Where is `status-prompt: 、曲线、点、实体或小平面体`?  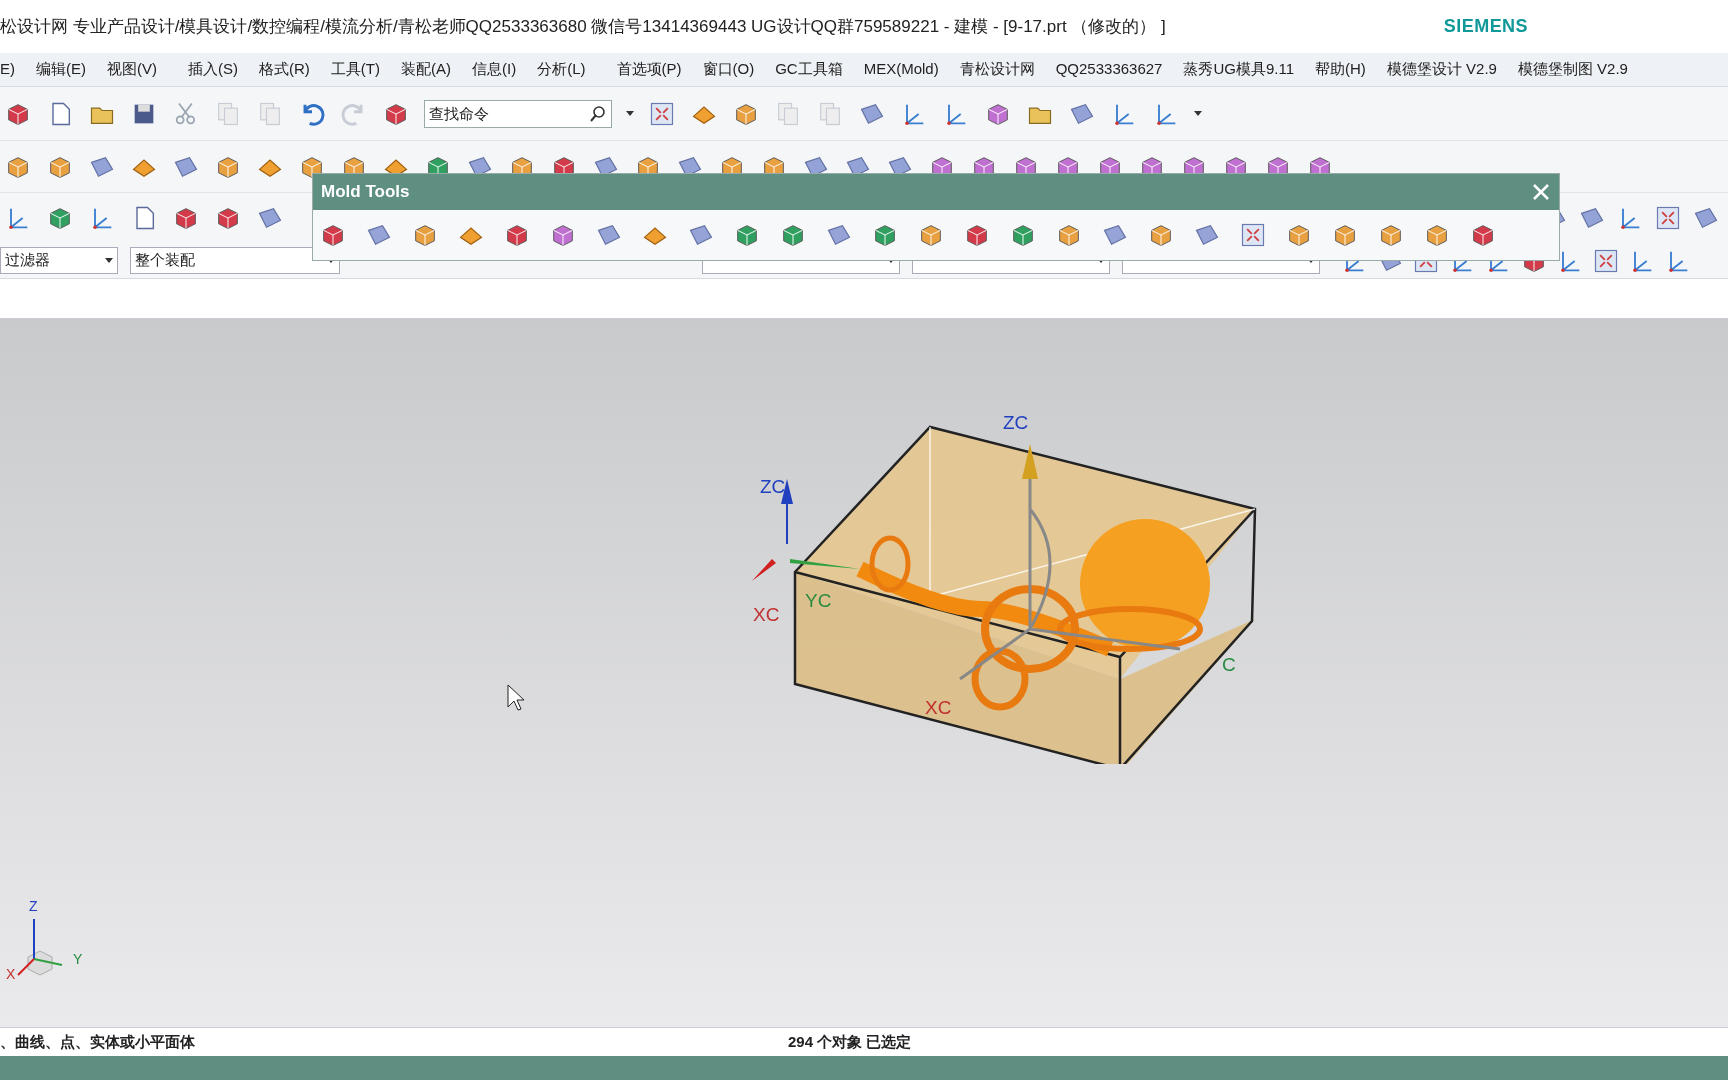 status-prompt: 、曲线、点、实体或小平面体 is located at coordinates (98, 1041).